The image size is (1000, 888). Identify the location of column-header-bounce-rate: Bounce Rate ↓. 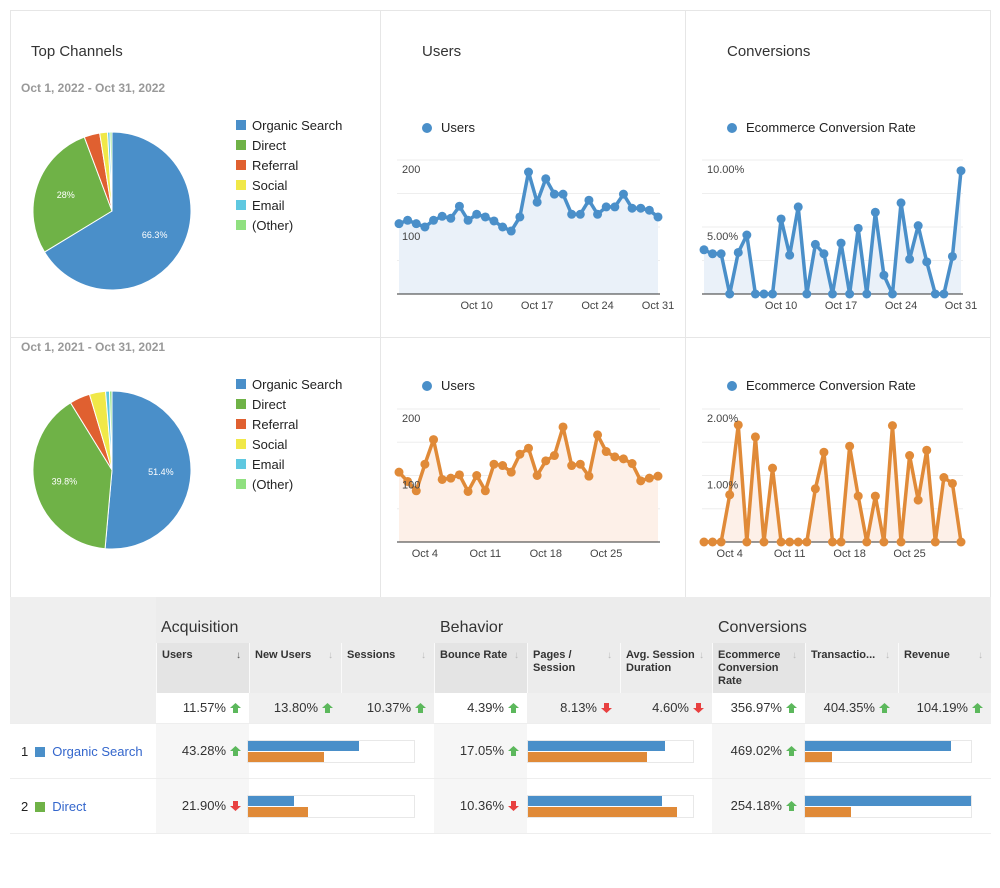
(480, 668).